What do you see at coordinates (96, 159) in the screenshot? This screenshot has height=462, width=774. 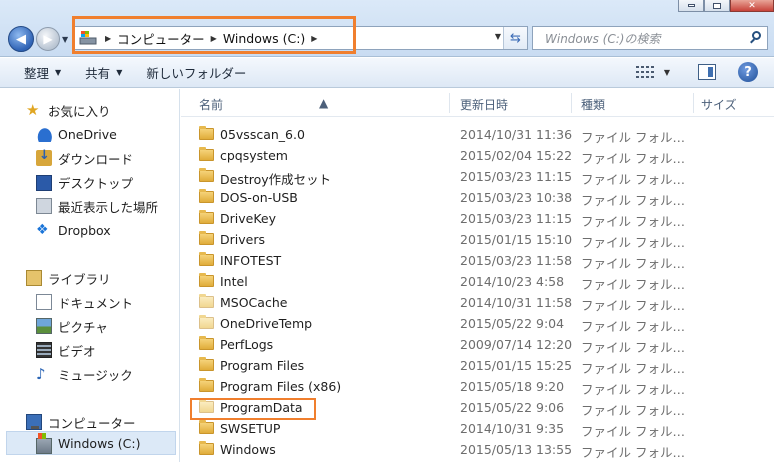 I see `nav-label: ダウンロード` at bounding box center [96, 159].